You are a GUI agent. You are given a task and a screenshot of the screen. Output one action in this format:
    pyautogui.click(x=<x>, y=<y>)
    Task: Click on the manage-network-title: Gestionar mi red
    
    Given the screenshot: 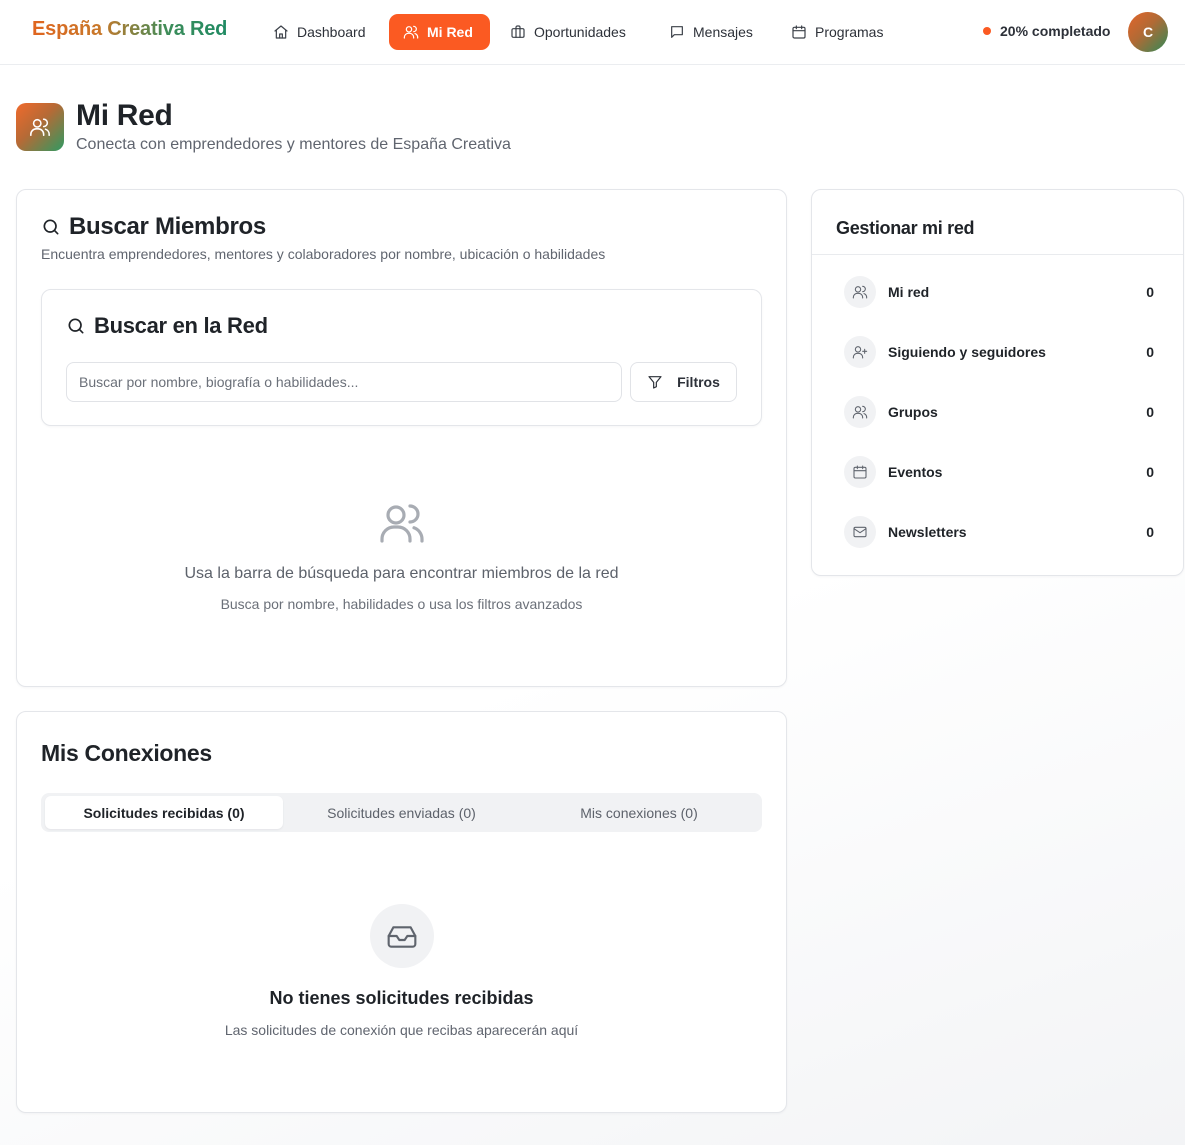 What is the action you would take?
    pyautogui.click(x=905, y=228)
    